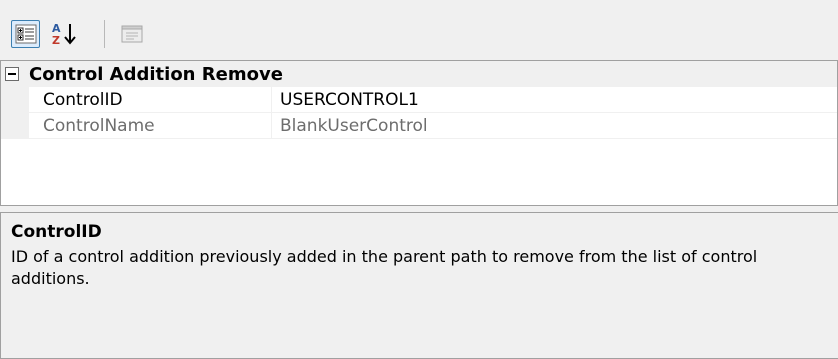 Image resolution: width=838 pixels, height=359 pixels. Describe the element at coordinates (12, 74) in the screenshot. I see `collapse-icon` at that location.